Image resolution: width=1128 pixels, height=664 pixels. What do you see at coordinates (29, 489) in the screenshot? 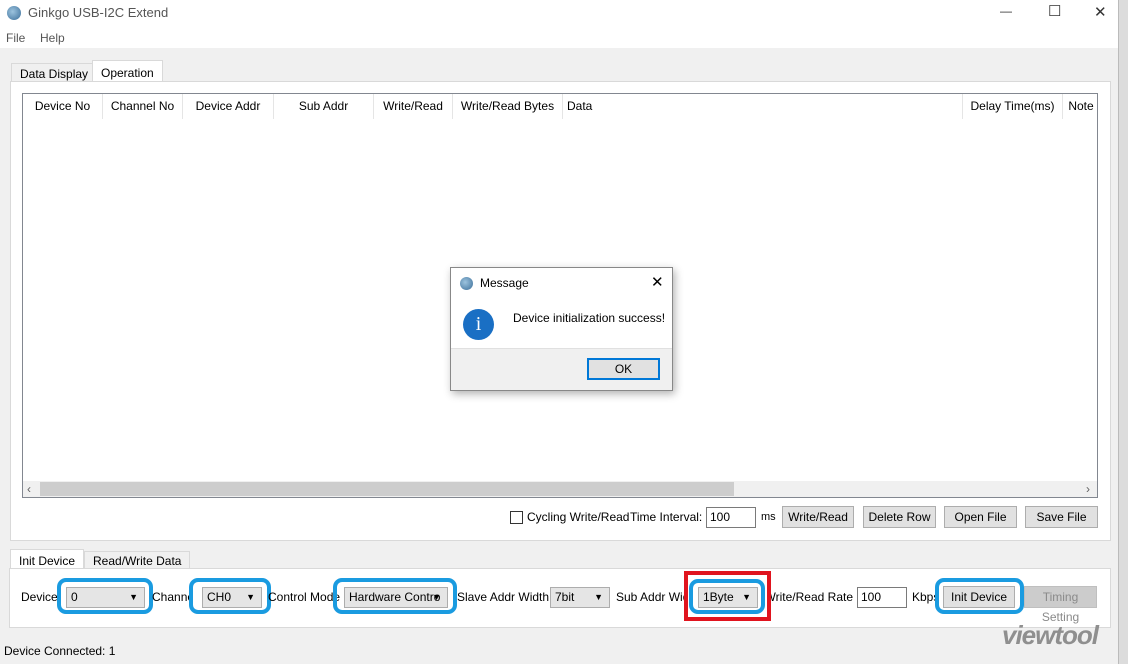
I see `scroll-left-icon: ‹` at bounding box center [29, 489].